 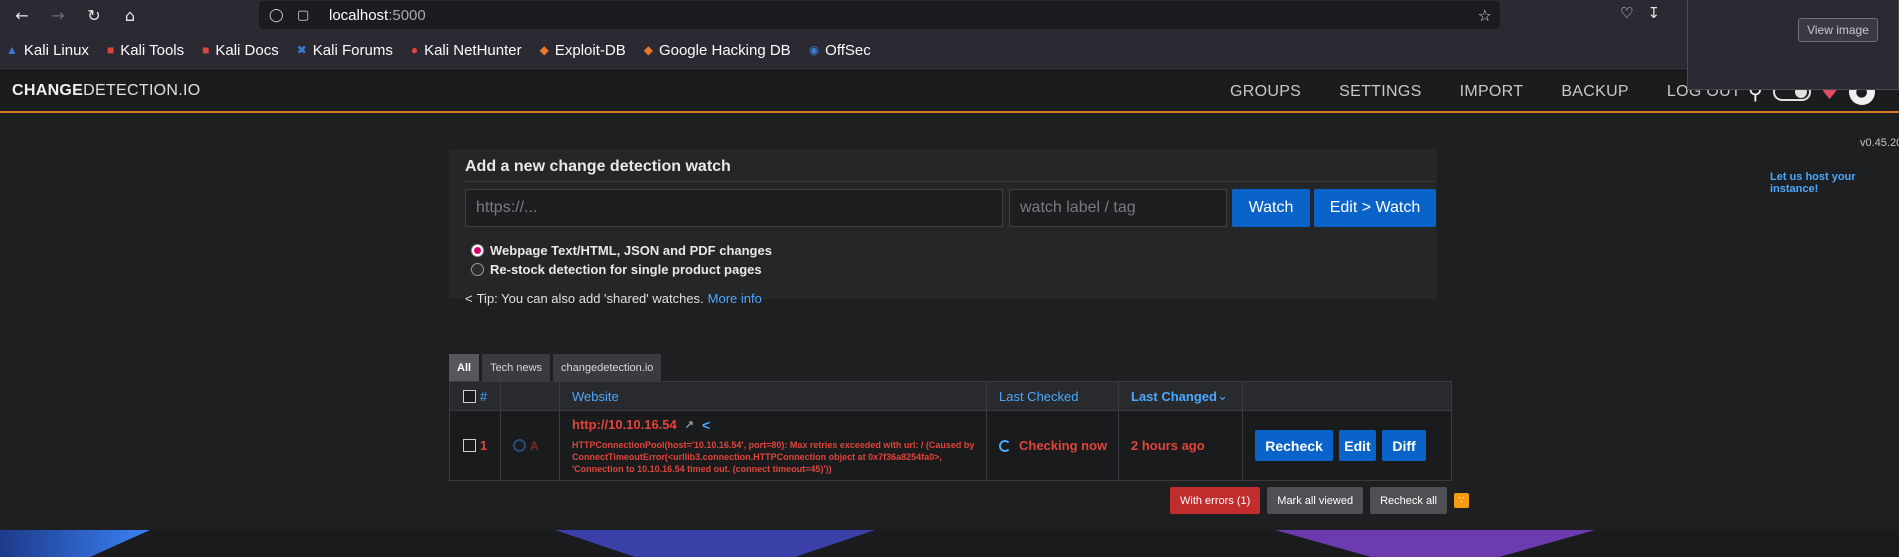 I want to click on ghdb-icon: ◆, so click(x=648, y=50).